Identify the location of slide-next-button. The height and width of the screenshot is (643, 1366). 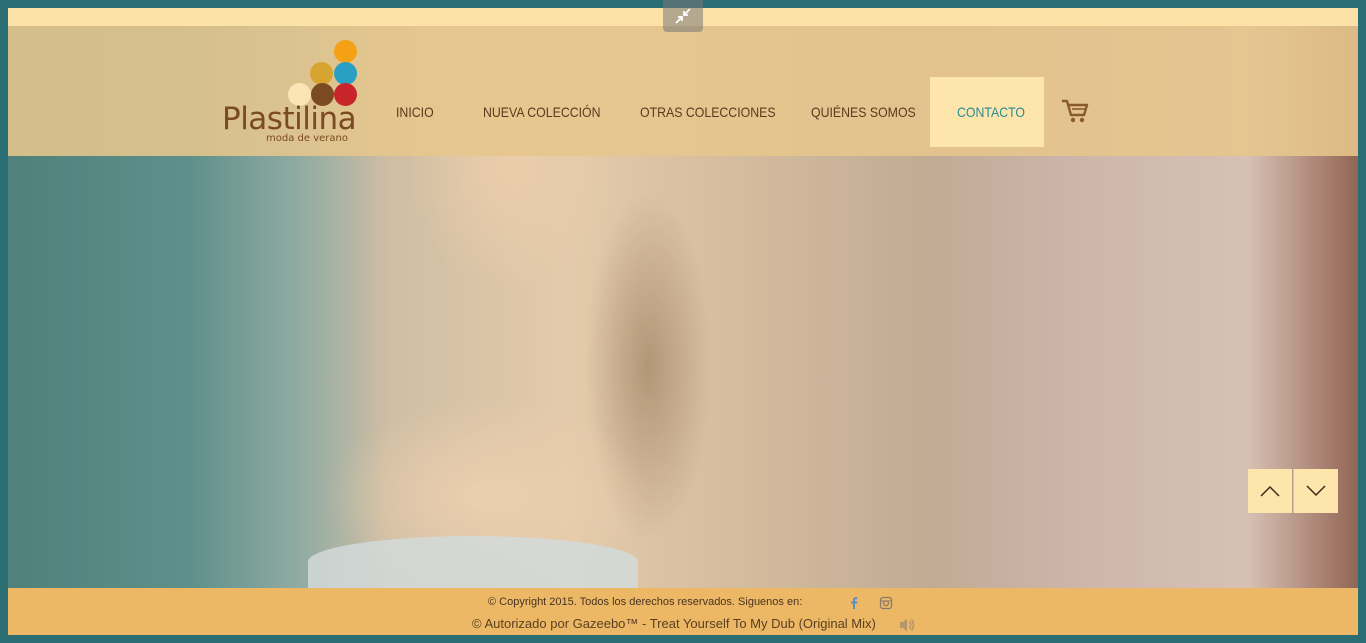
(1315, 491).